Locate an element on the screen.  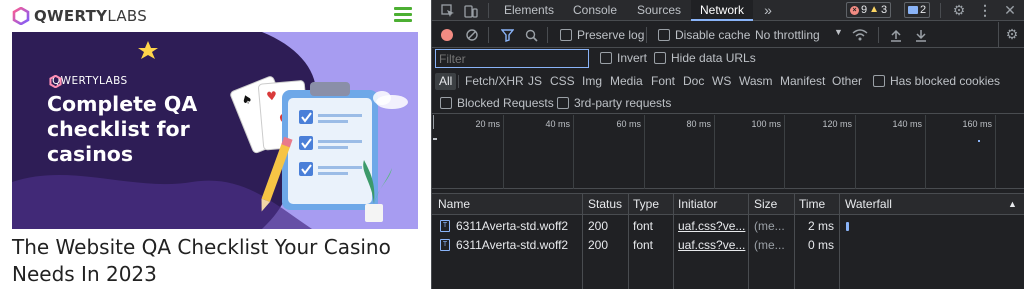
blocked-requests-checkbox is located at coordinates (446, 103).